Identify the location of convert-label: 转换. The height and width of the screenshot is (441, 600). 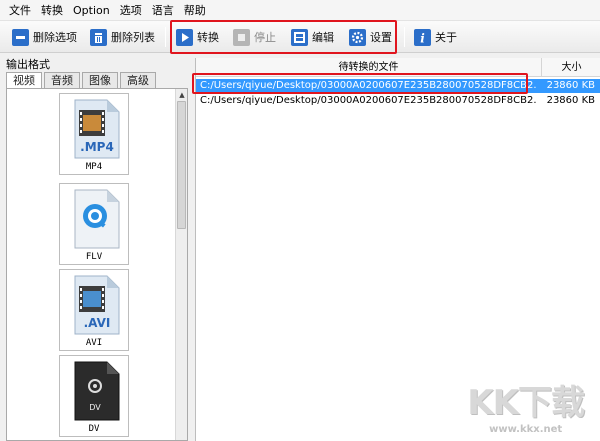
(208, 37).